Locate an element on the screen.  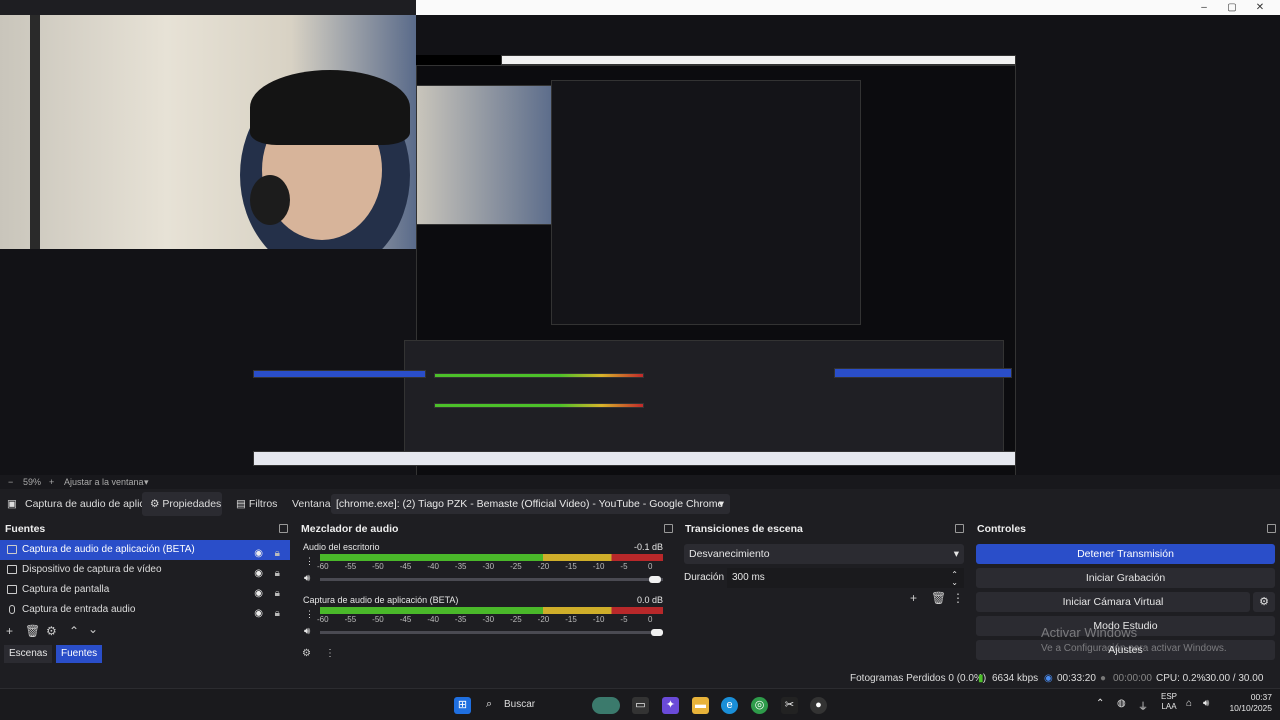
nested-taskbar is located at coordinates (634, 458).